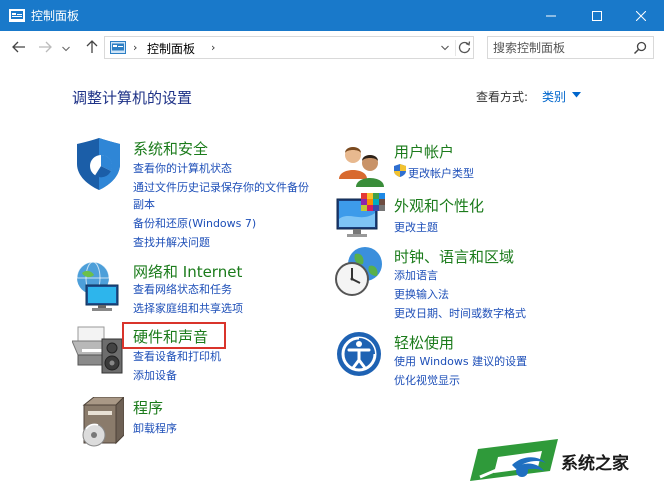  I want to click on arrow-right-icon, so click(45, 47).